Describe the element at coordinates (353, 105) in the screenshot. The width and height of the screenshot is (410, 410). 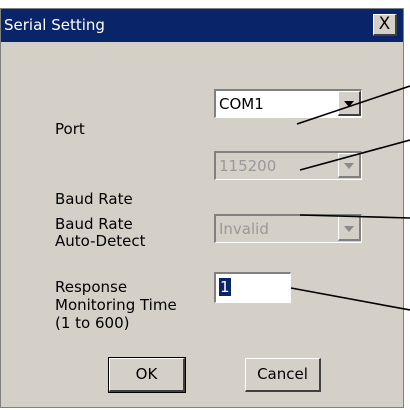
I see `port-callout-line` at that location.